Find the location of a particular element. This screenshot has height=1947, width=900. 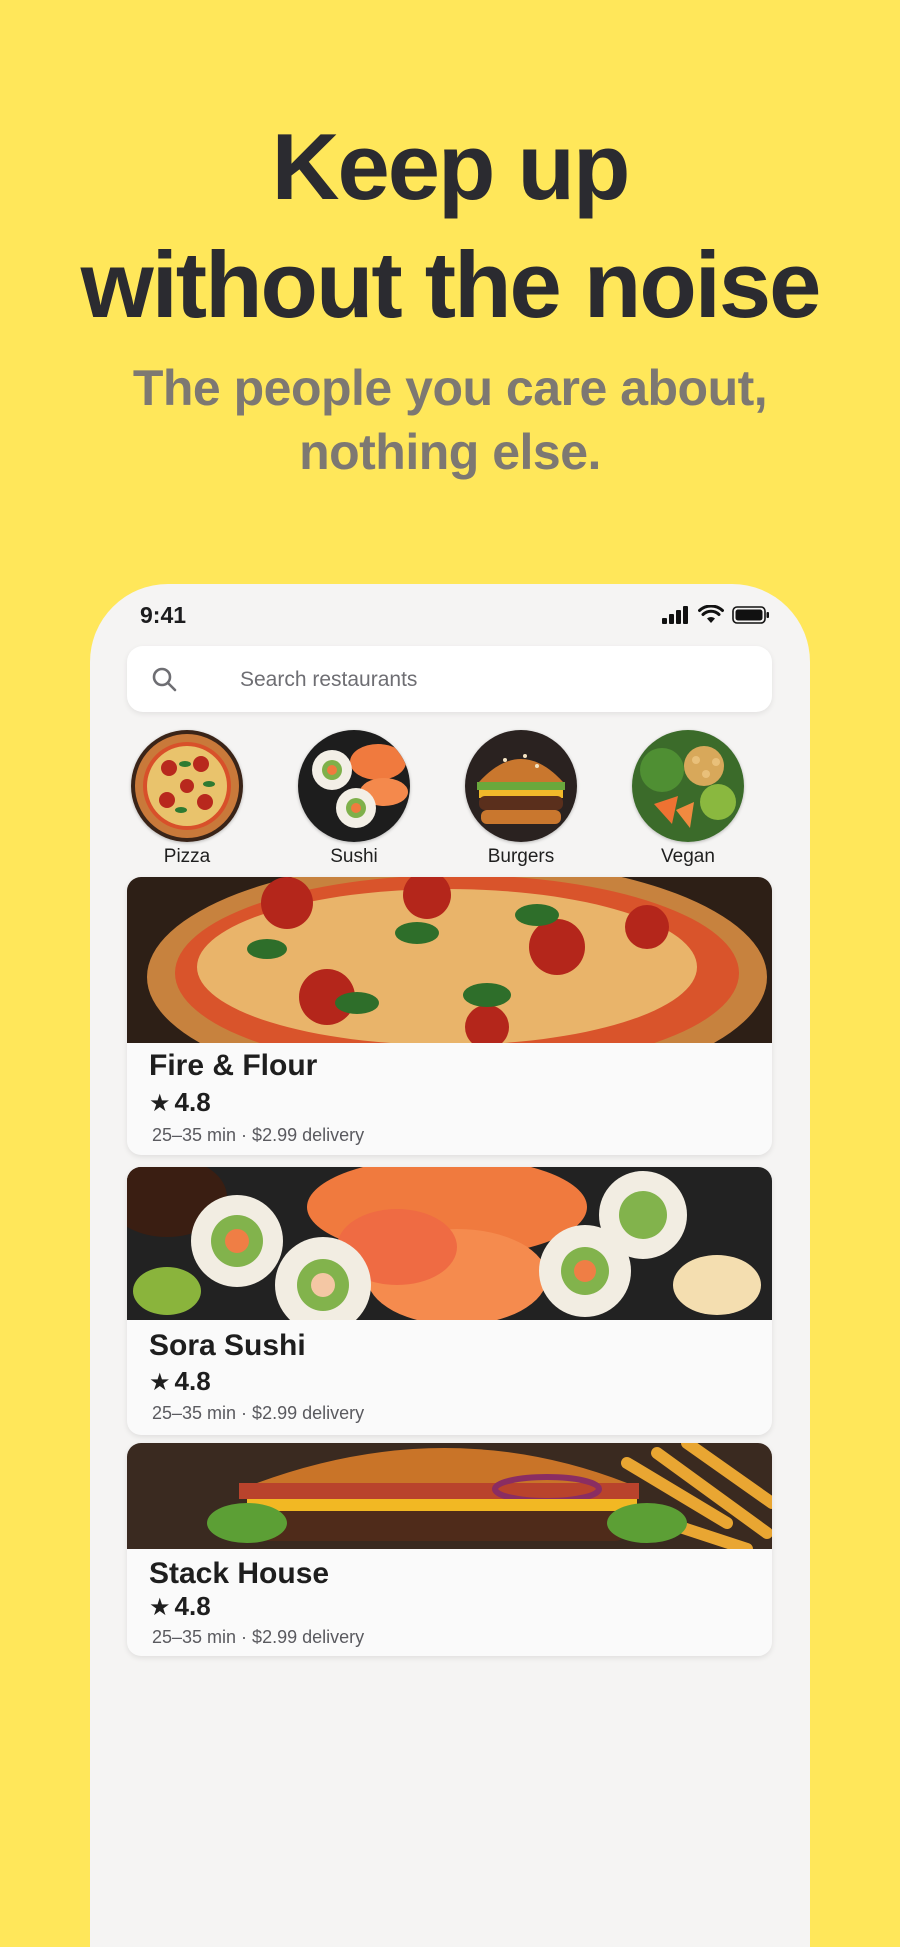

category-vegan: Vegan is located at coordinates (688, 799).